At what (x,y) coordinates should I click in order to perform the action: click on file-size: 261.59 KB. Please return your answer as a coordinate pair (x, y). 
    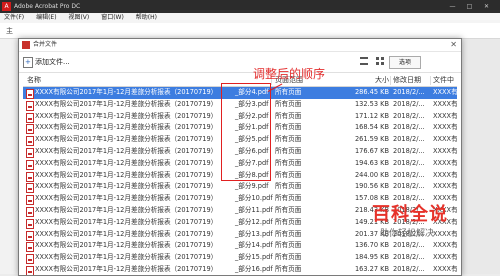
    Looking at the image, I should click on (371, 139).